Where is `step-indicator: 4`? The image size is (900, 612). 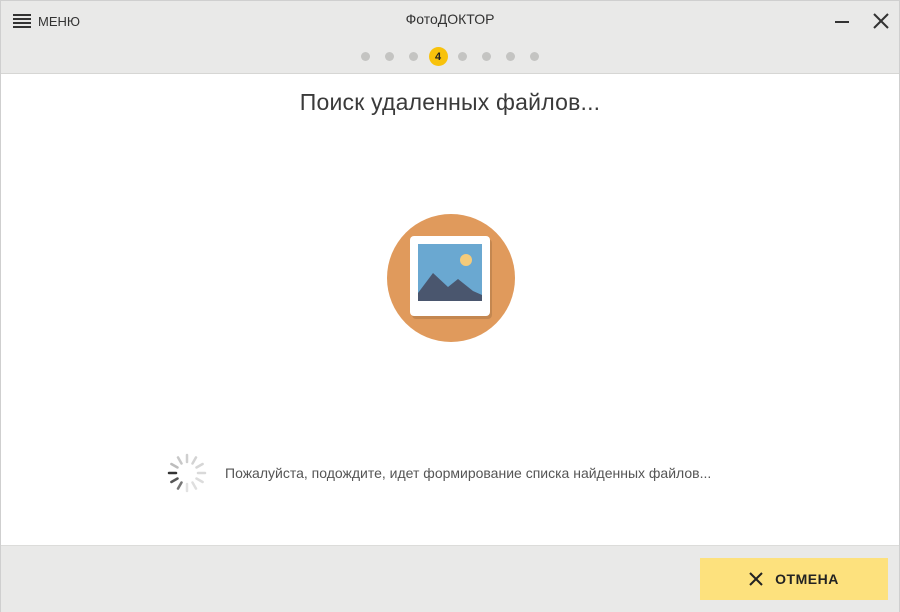
step-indicator: 4 is located at coordinates (450, 56).